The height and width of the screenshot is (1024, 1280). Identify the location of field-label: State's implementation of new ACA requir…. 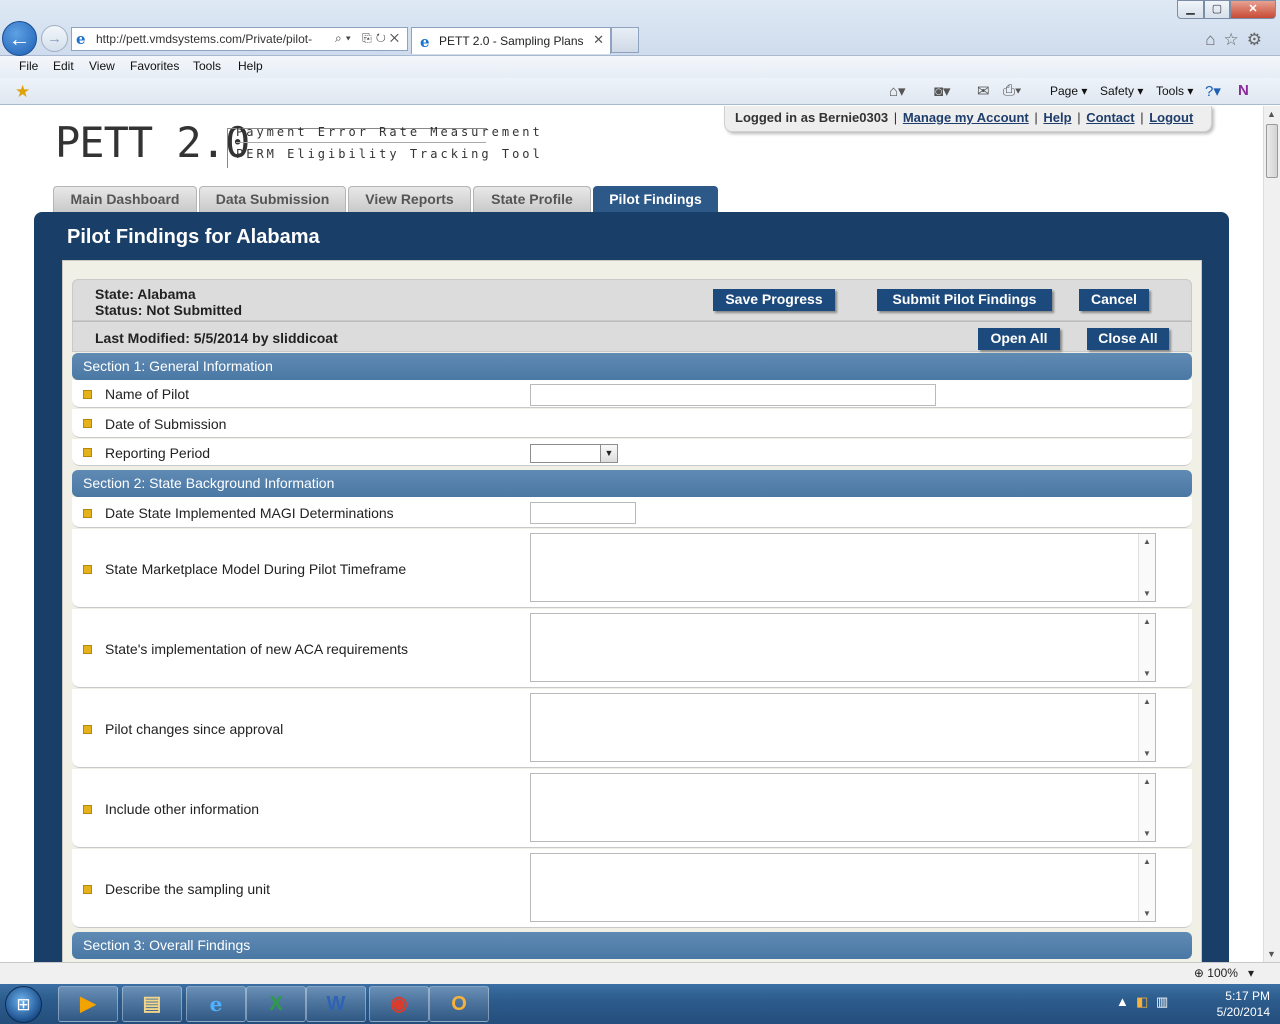
(257, 649).